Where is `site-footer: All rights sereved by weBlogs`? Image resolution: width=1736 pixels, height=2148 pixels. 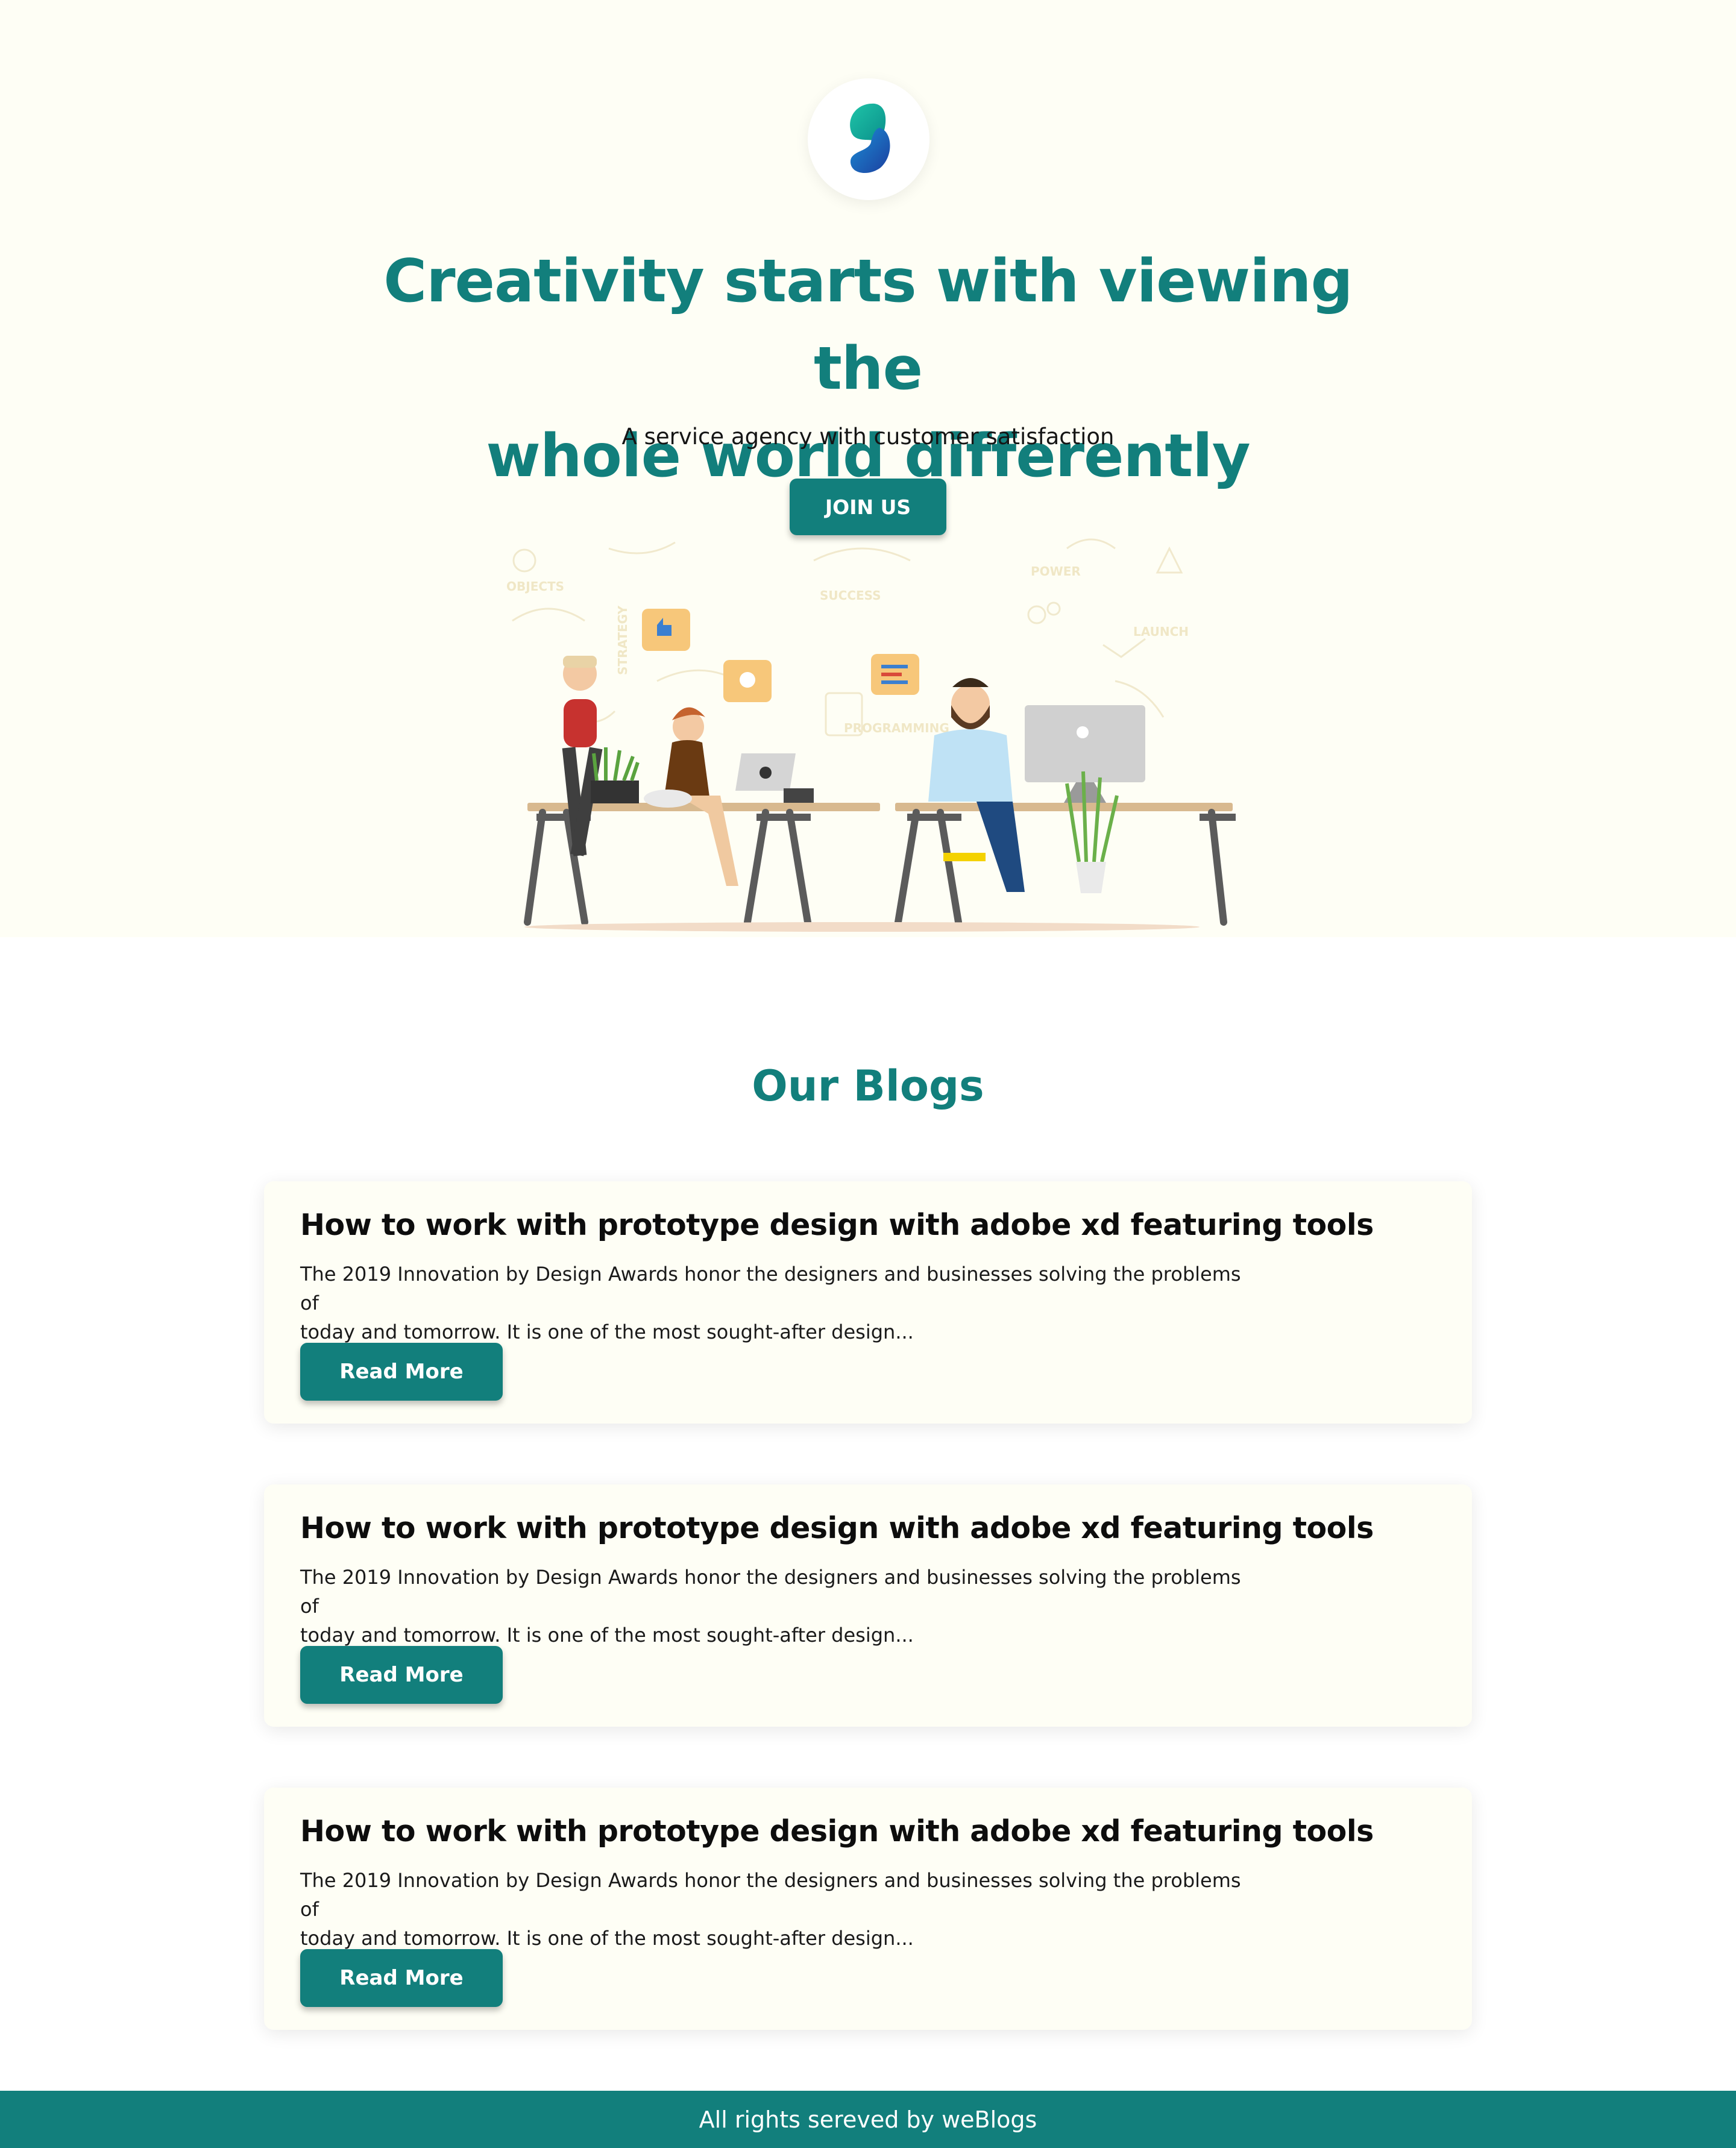 site-footer: All rights sereved by weBlogs is located at coordinates (868, 2120).